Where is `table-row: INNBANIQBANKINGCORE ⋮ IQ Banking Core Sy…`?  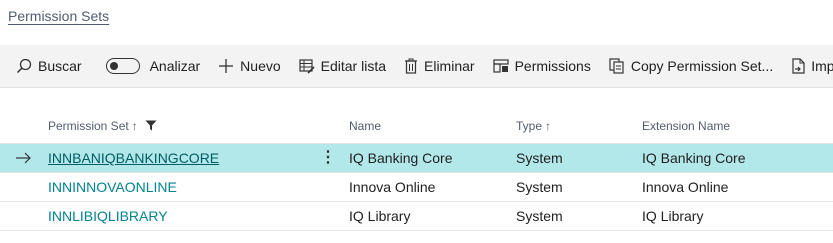
table-row: INNBANIQBANKINGCORE ⋮ IQ Banking Core Sy… is located at coordinates (416, 158).